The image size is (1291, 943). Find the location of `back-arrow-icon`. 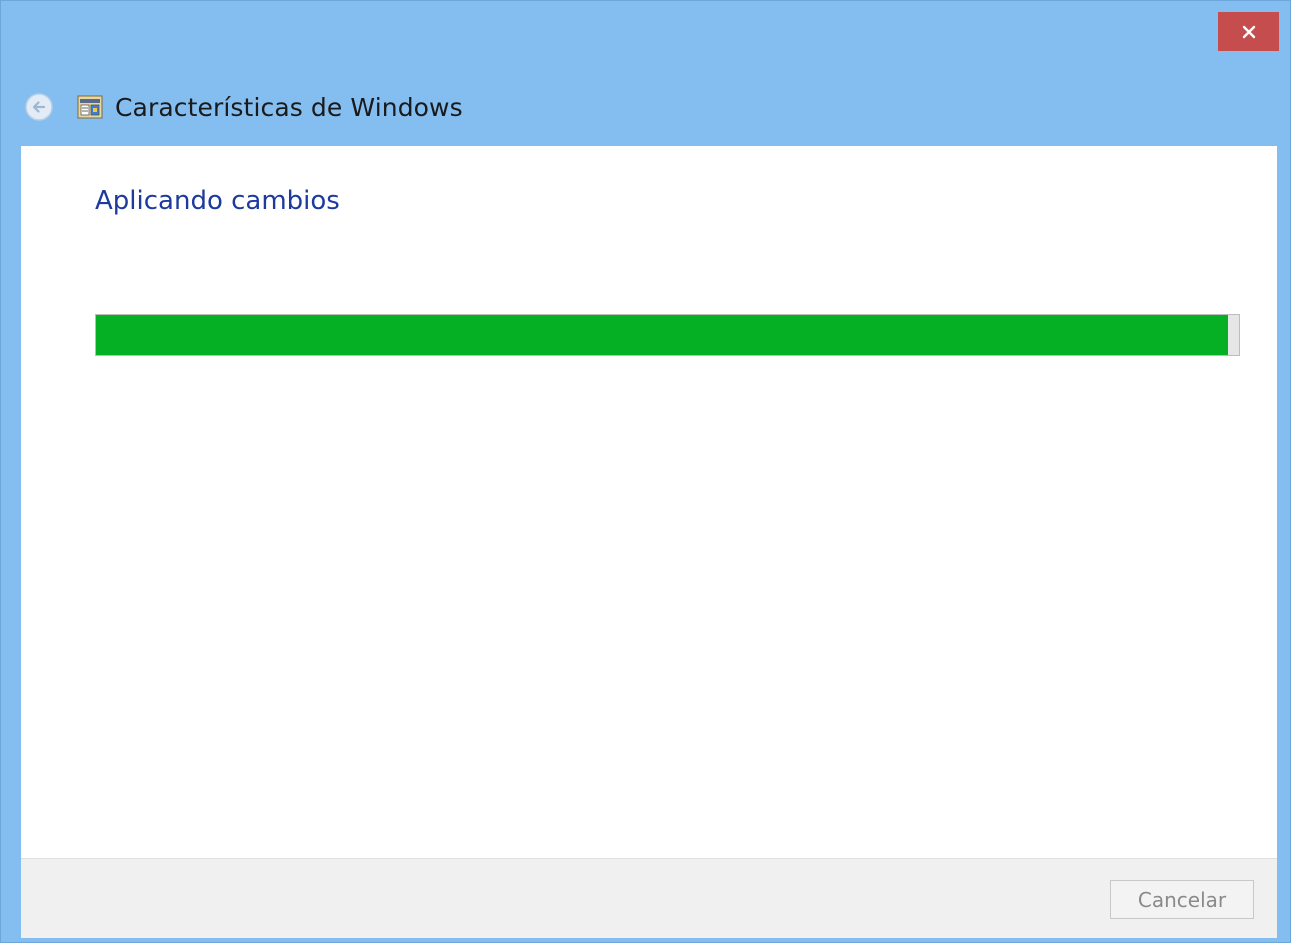

back-arrow-icon is located at coordinates (39, 107).